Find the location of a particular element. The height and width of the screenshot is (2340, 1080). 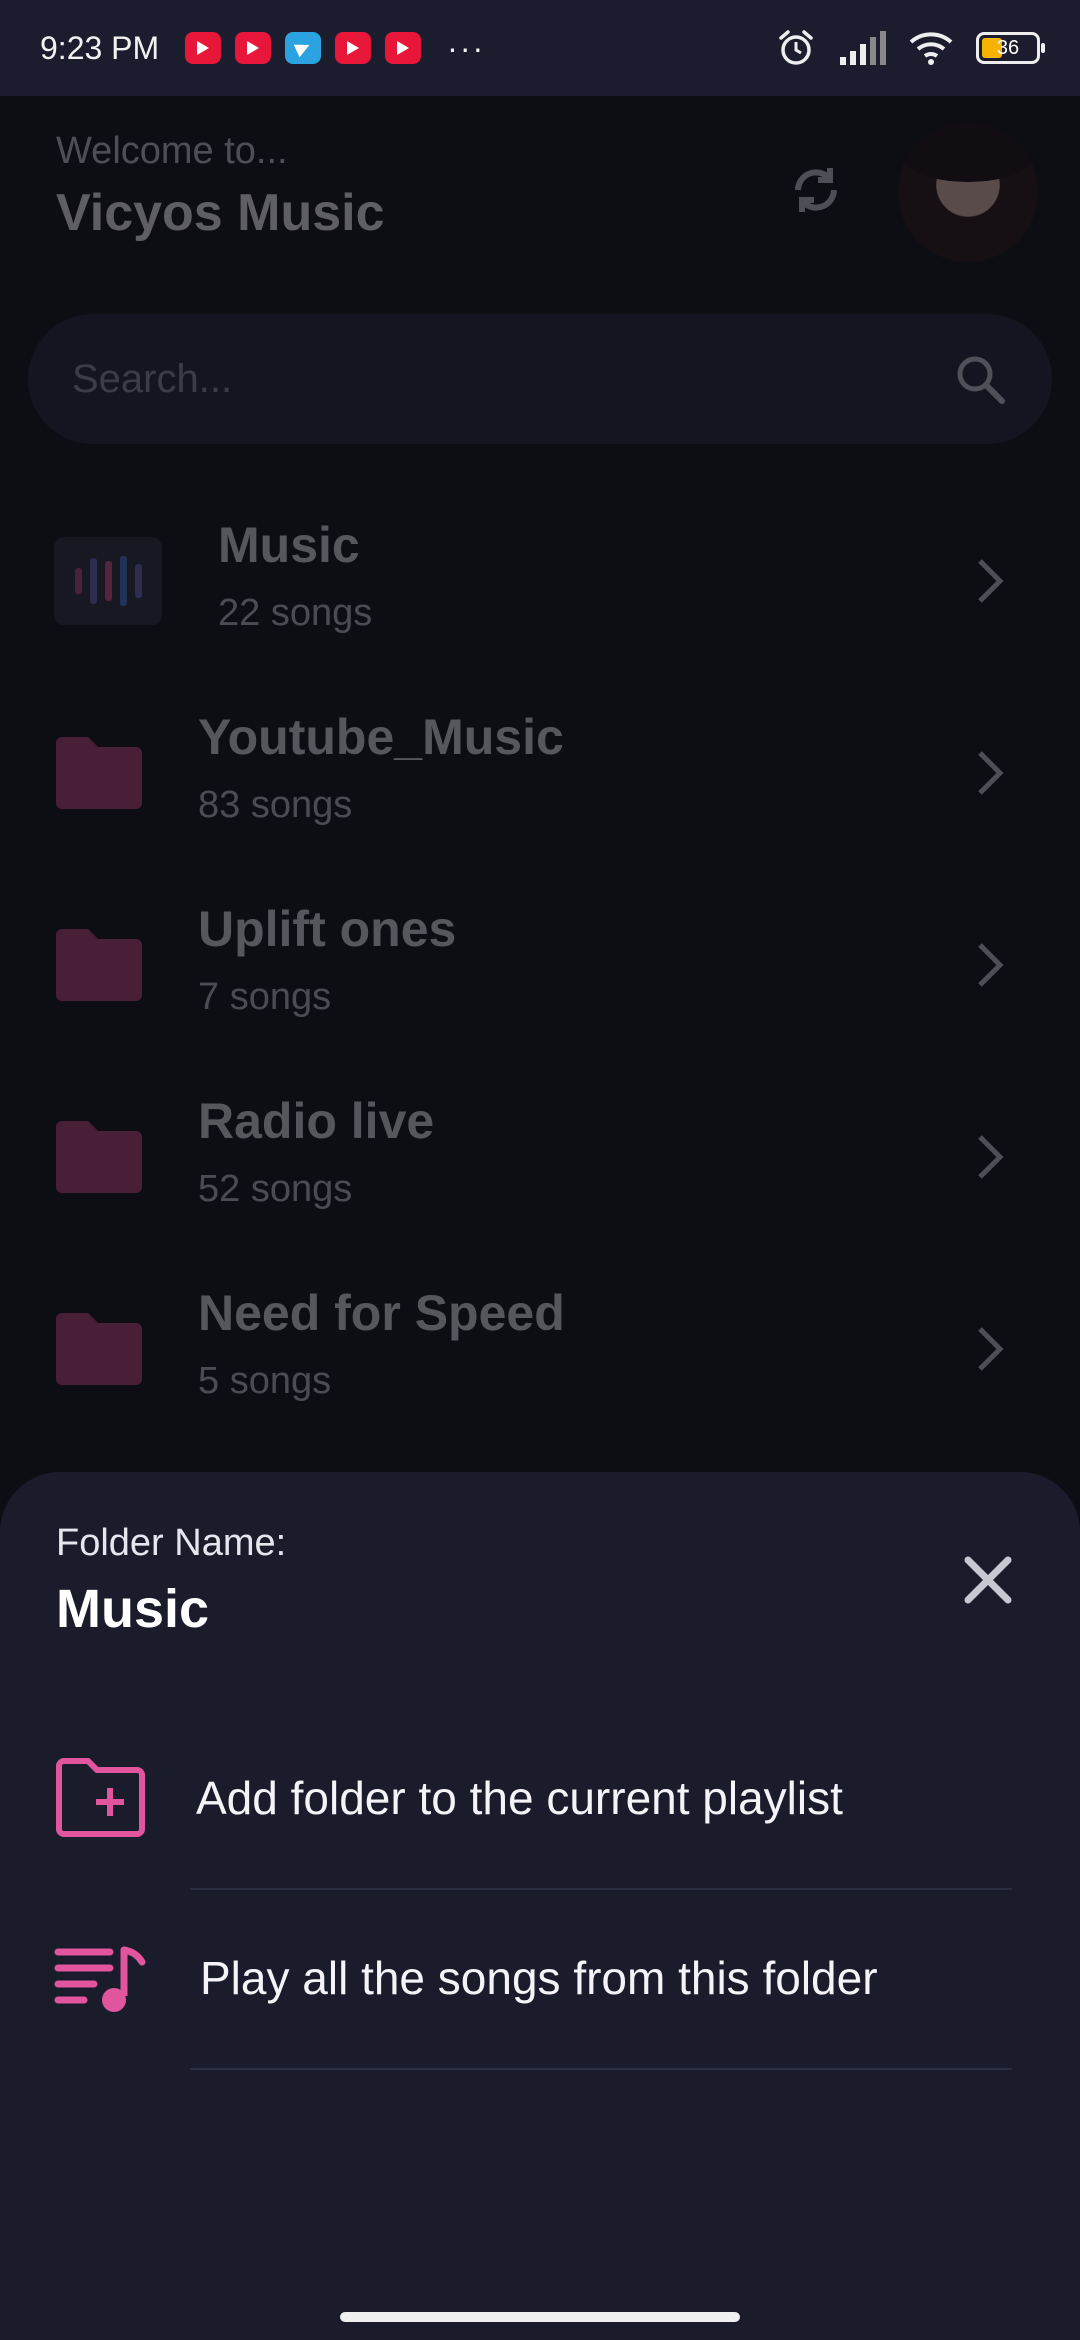

folder-row-music: Music 22 songs is located at coordinates (540, 581).